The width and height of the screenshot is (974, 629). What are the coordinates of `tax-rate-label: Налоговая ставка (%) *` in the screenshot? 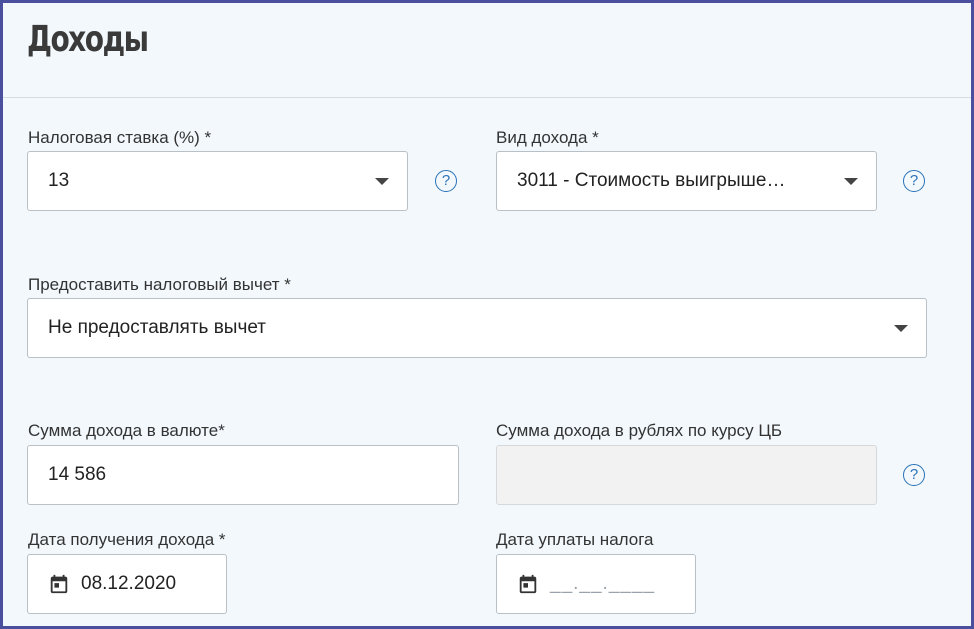 It's located at (120, 137).